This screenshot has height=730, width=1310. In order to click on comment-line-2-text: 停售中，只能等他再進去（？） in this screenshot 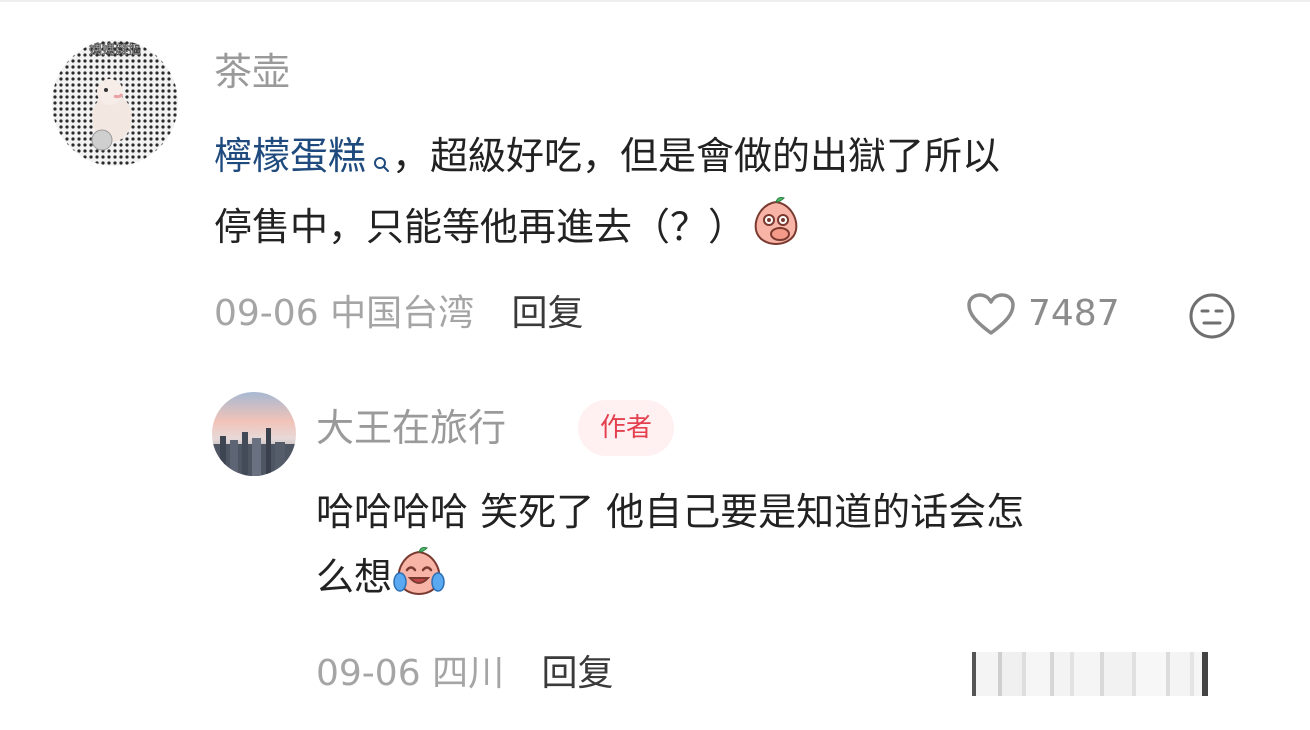, I will do `click(480, 227)`.